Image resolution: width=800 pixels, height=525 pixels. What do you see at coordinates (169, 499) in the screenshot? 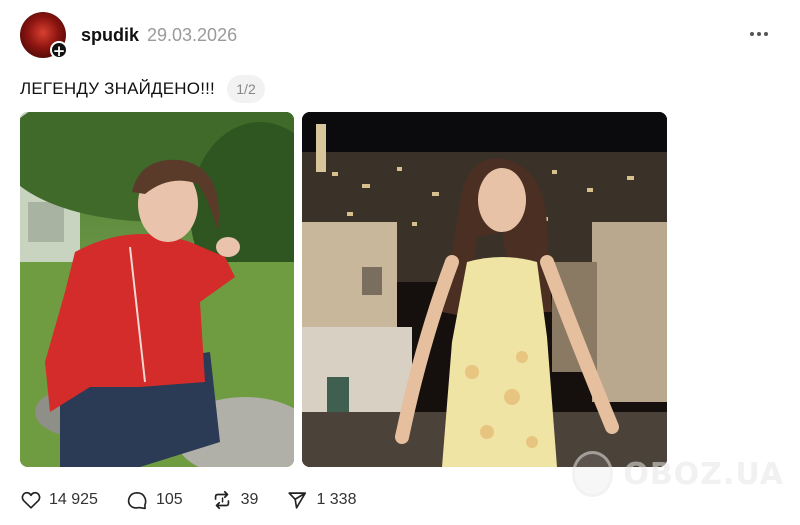
I see `comment-count: 105` at bounding box center [169, 499].